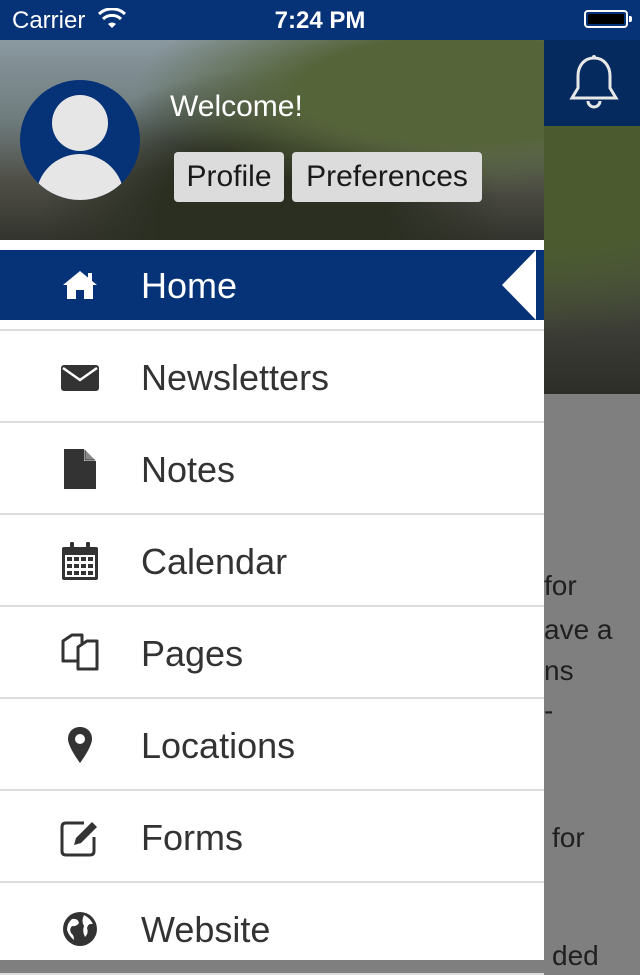 The width and height of the screenshot is (640, 975). What do you see at coordinates (272, 469) in the screenshot?
I see `menu-item-notes: Notes` at bounding box center [272, 469].